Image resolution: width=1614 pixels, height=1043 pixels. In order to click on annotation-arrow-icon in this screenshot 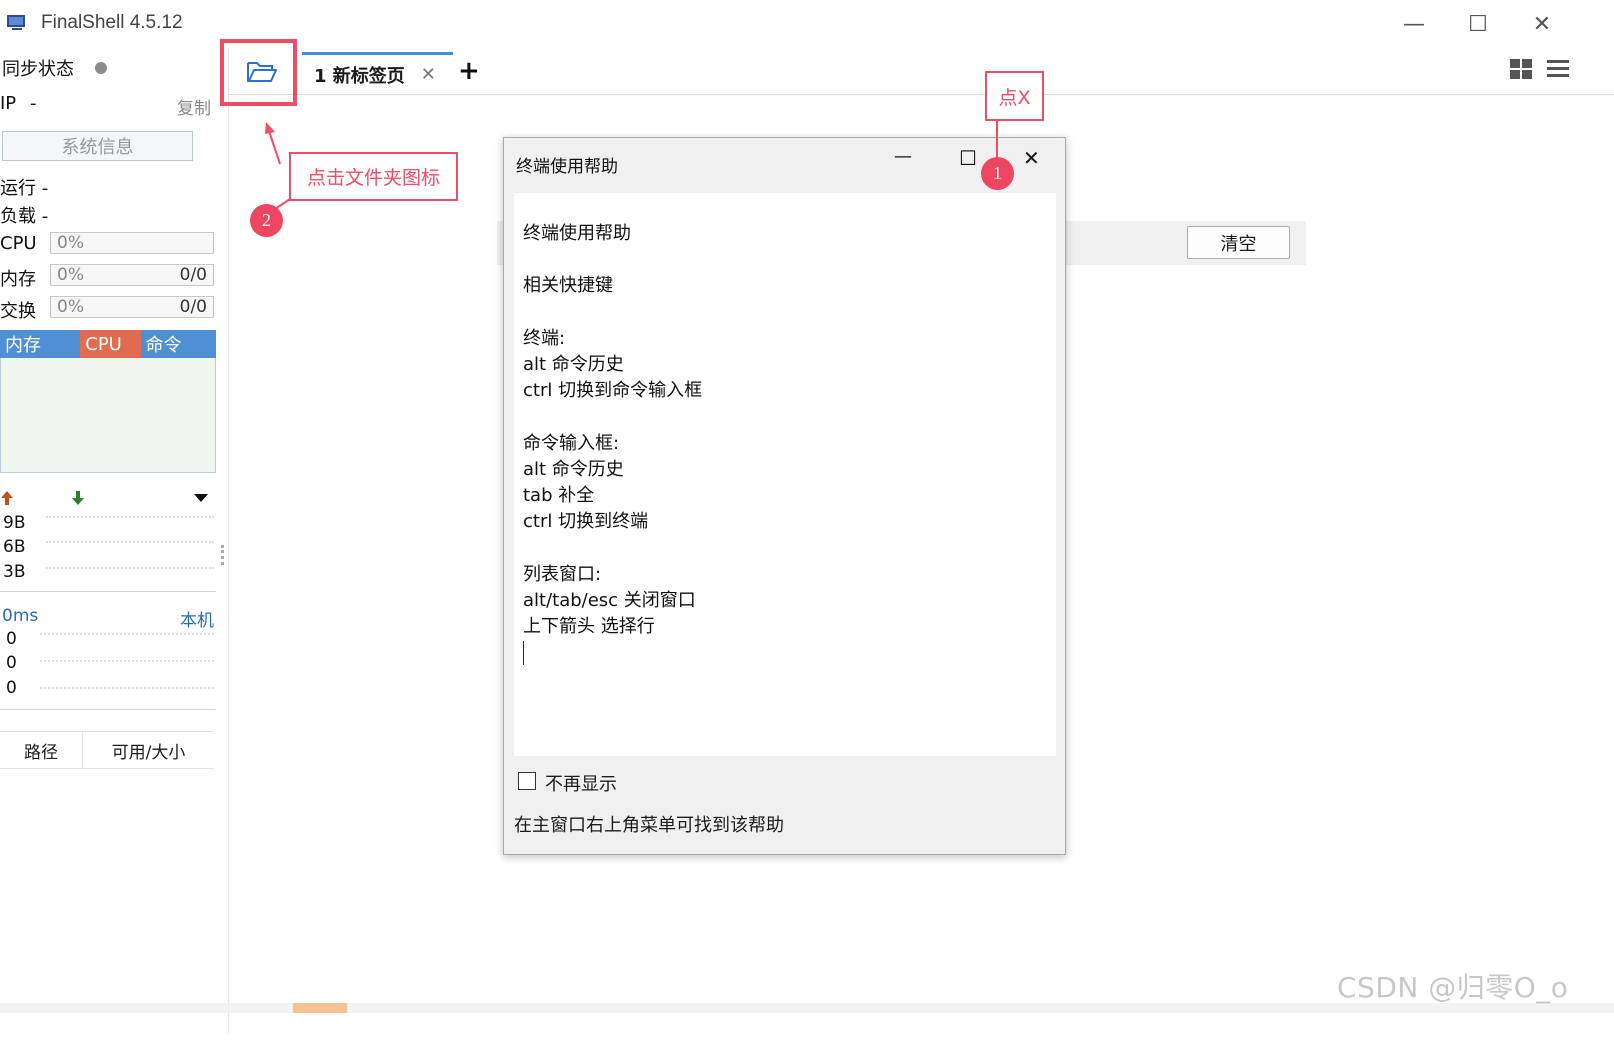, I will do `click(273, 143)`.